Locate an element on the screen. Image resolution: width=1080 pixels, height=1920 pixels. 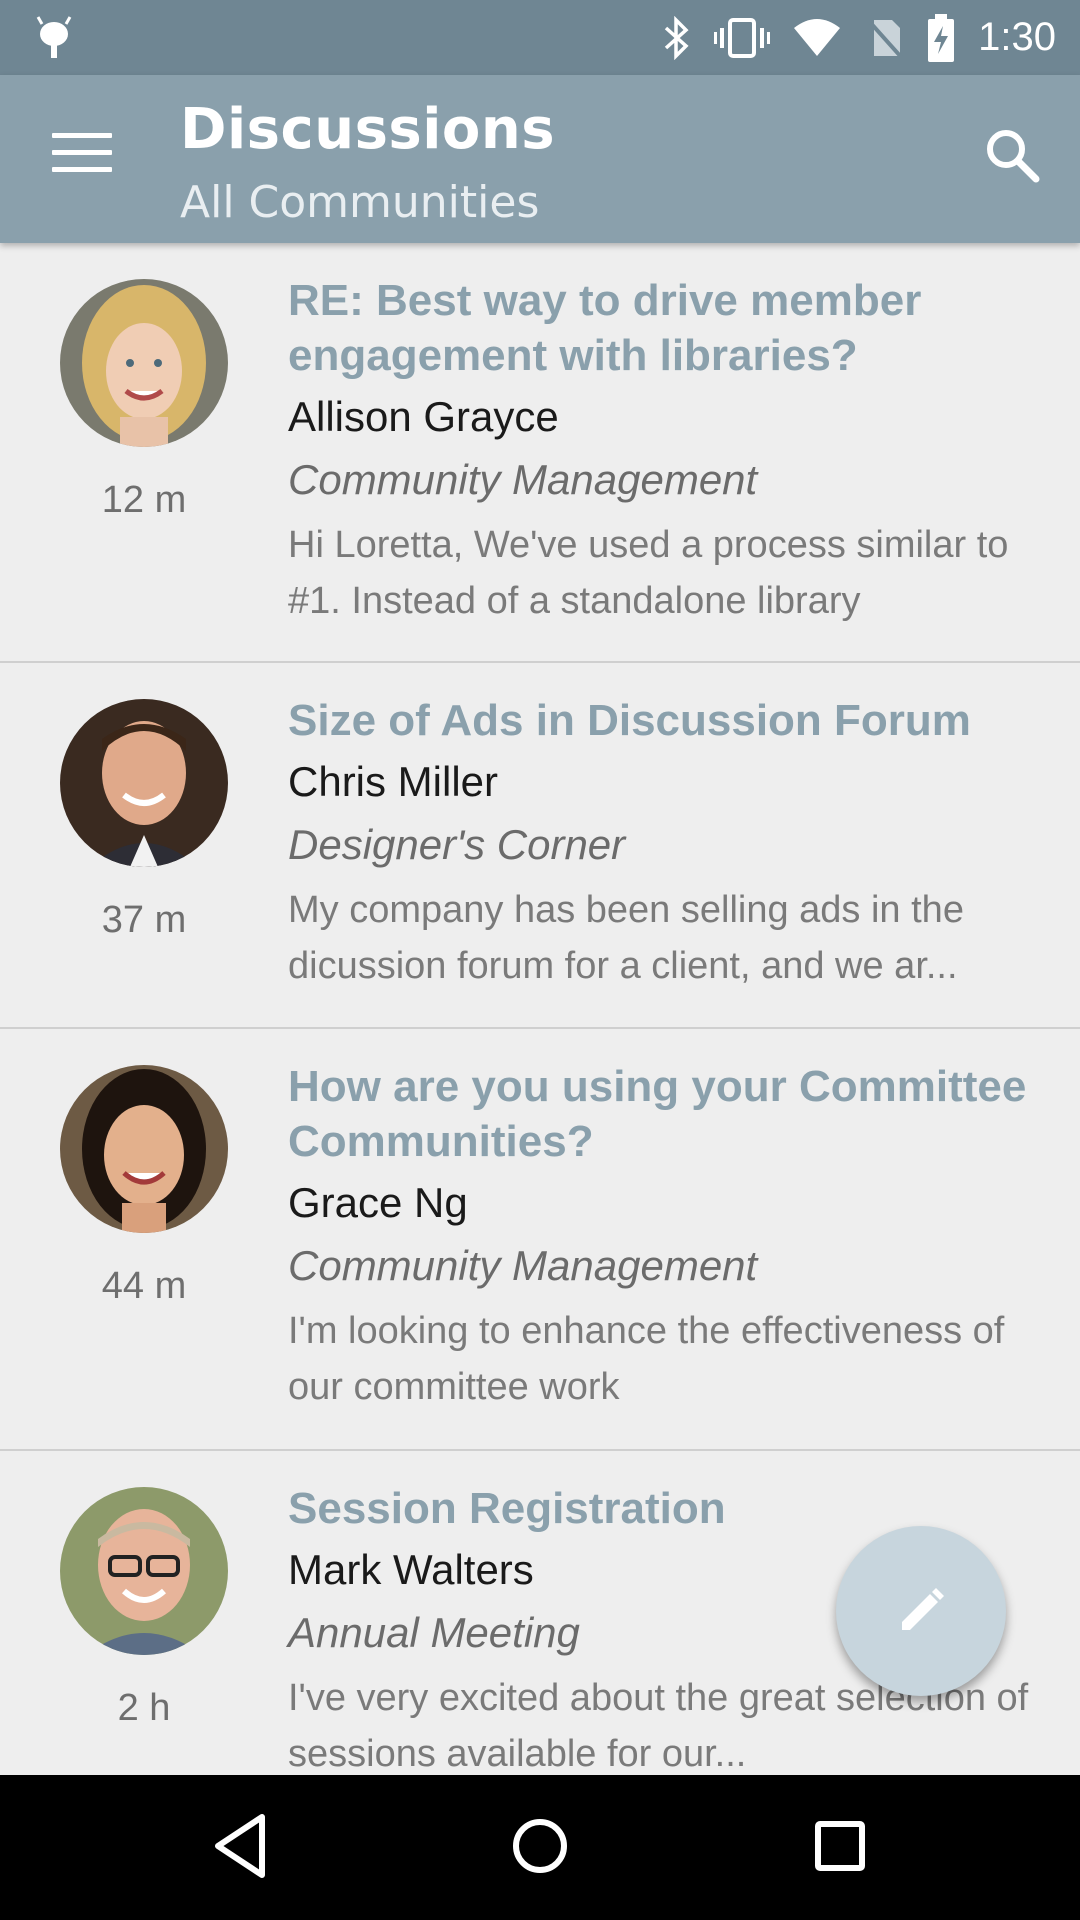
author-name: Chris Miller is located at coordinates (393, 781).